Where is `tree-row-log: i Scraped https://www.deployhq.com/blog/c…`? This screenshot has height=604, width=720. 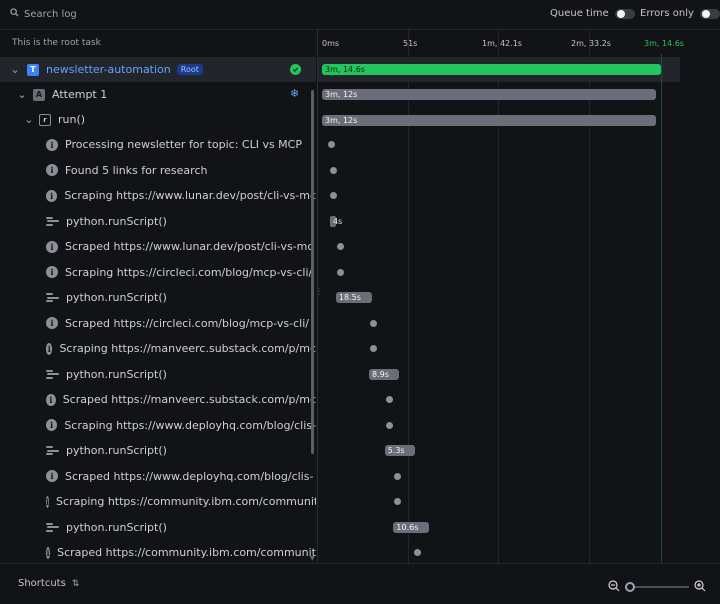
tree-row-log: i Scraped https://www.deployhq.com/blog/c… is located at coordinates (158, 476).